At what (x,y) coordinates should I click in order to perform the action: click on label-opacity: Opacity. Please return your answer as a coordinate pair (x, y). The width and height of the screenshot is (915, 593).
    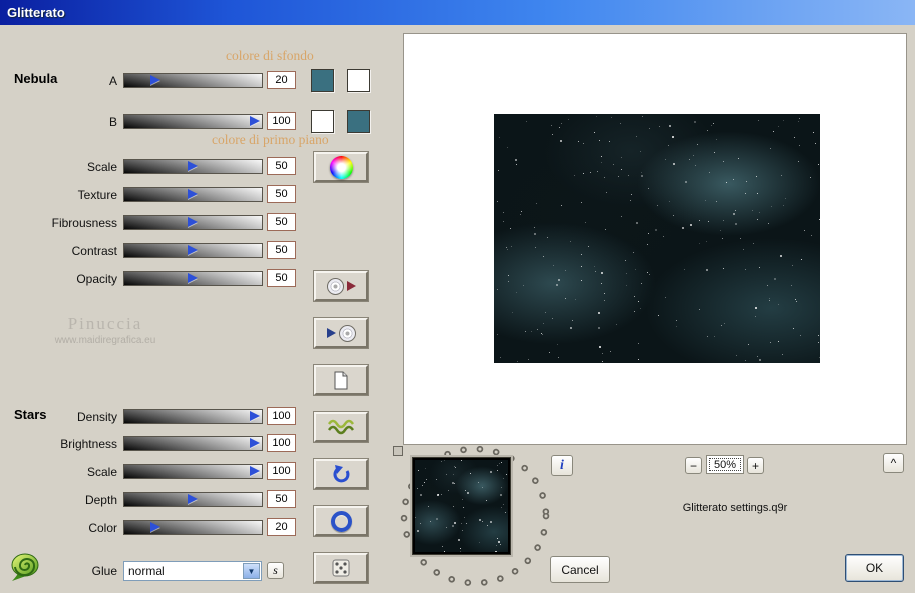
    Looking at the image, I should click on (96, 279).